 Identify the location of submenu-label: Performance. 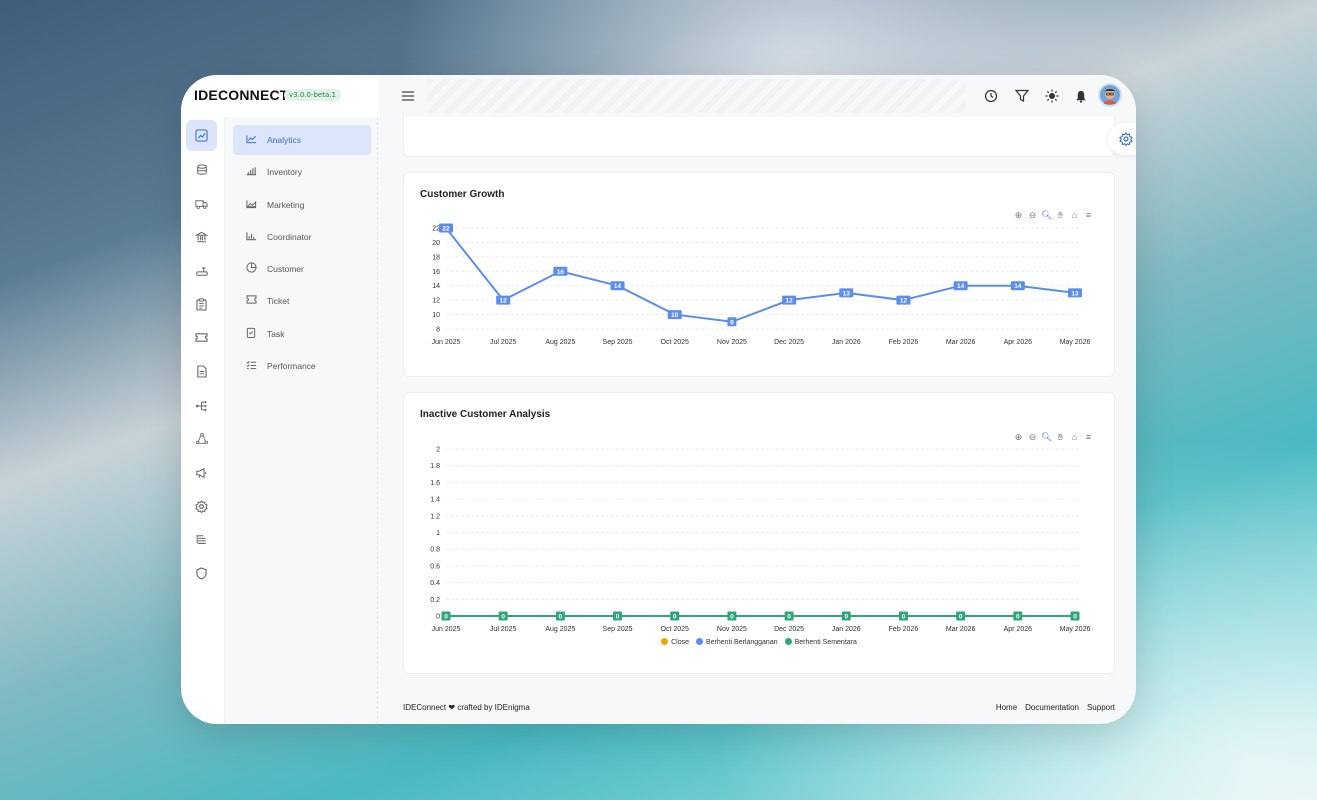
(291, 366).